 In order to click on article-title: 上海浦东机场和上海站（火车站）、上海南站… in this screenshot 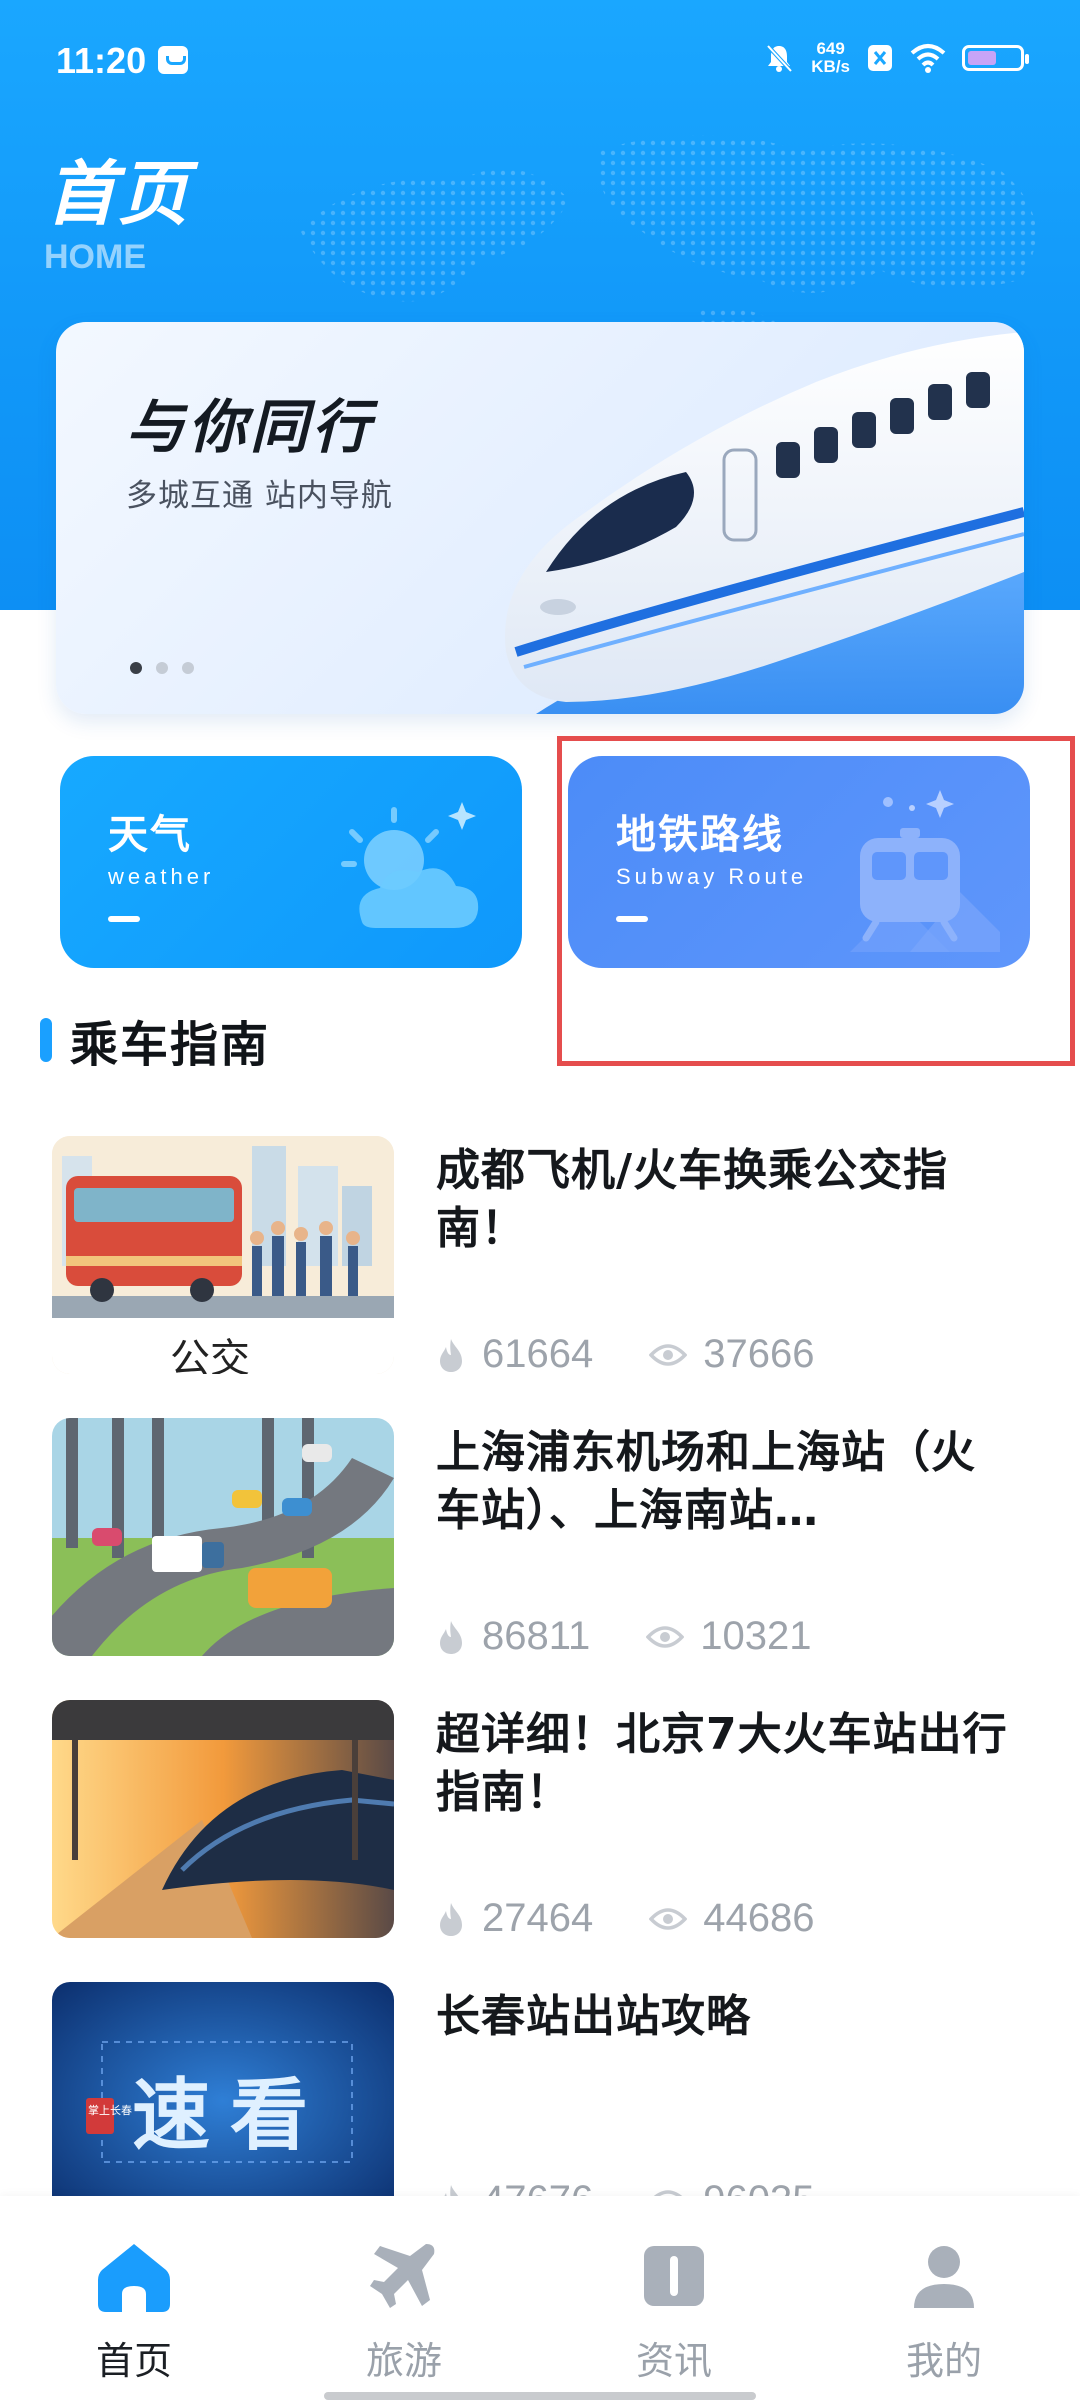, I will do `click(706, 1481)`.